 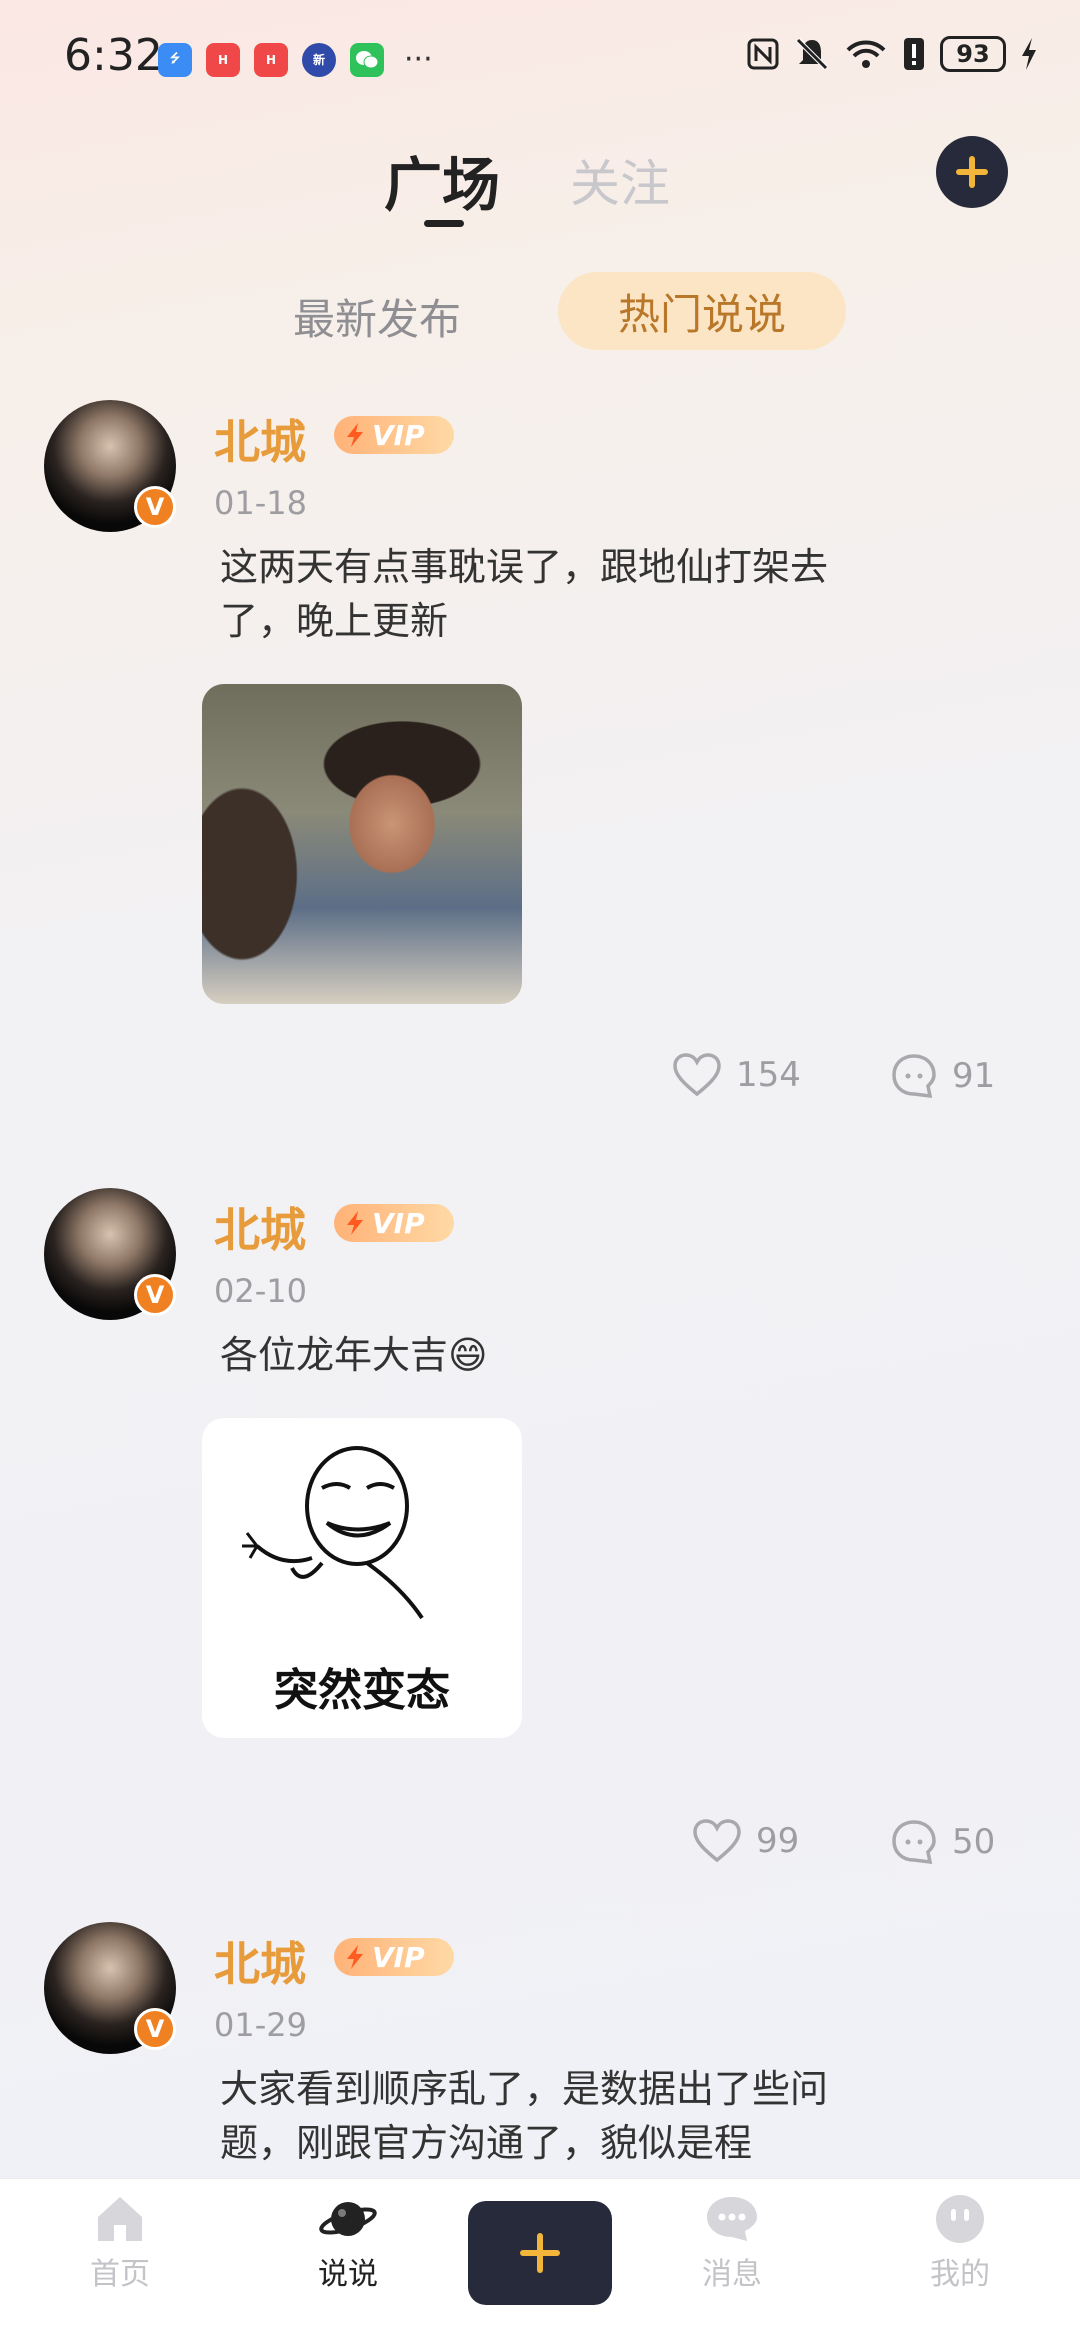 I want to click on post-image: 突然变态, so click(x=362, y=1578).